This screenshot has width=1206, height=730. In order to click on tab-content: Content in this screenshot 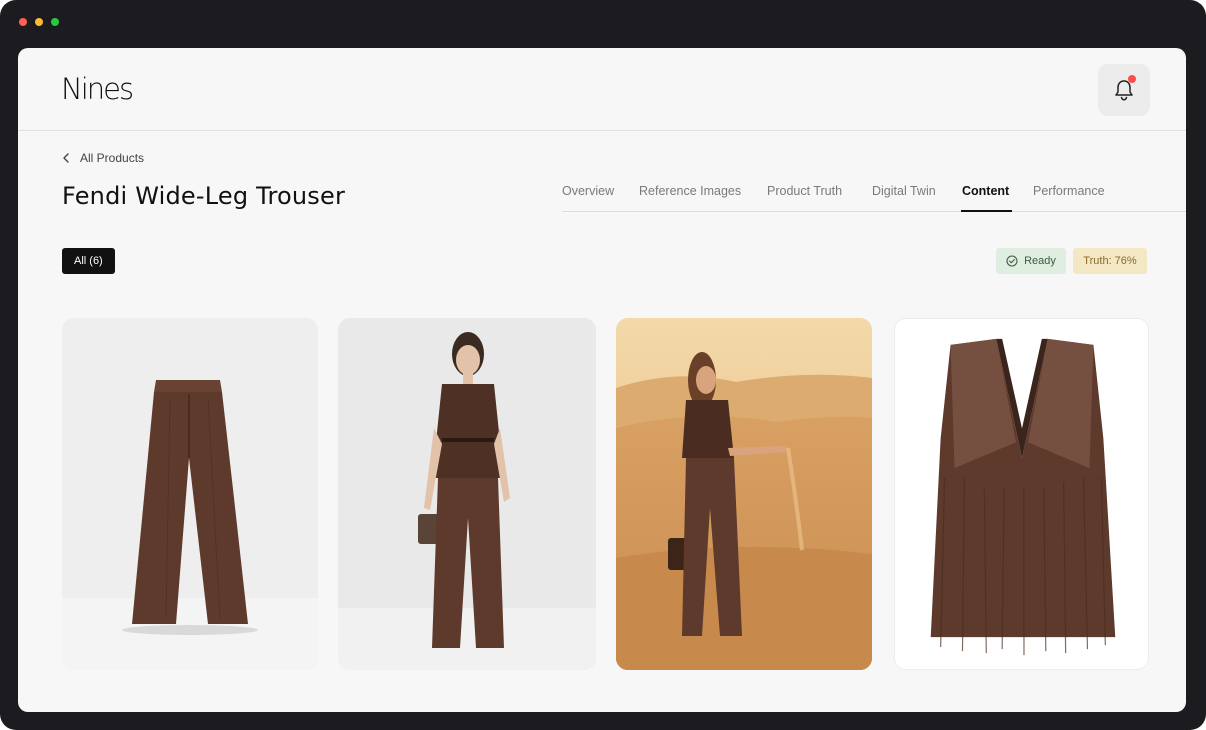, I will do `click(985, 191)`.